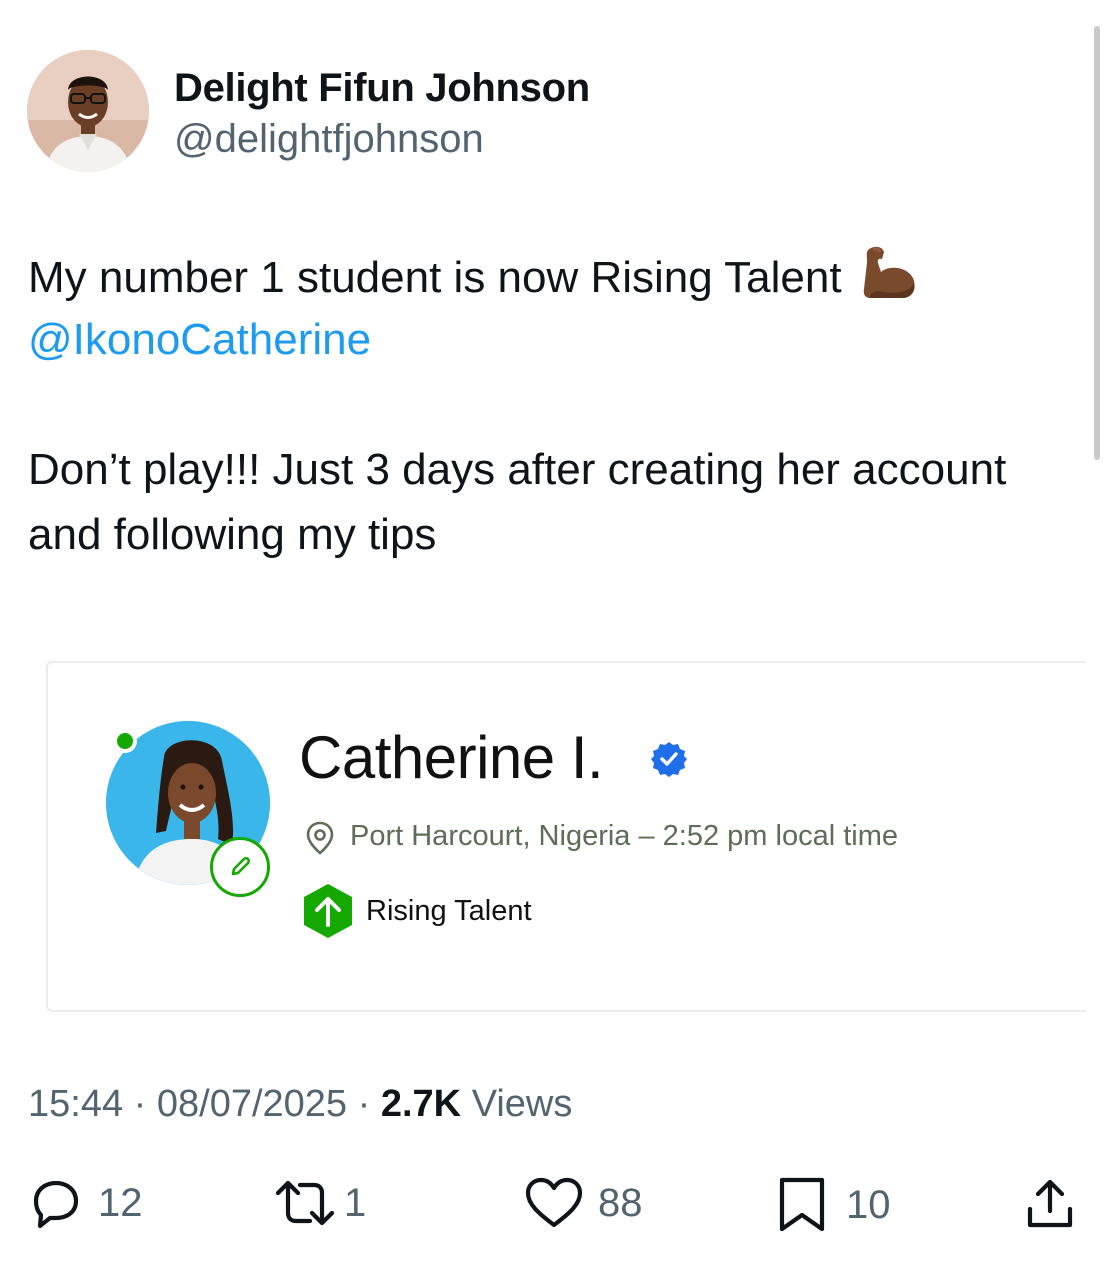 This screenshot has height=1280, width=1110. What do you see at coordinates (329, 139) in the screenshot?
I see `author-handle: @delightfjohnson` at bounding box center [329, 139].